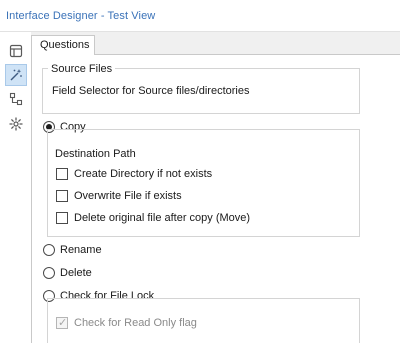 This screenshot has width=400, height=343. I want to click on delete-original-checkbox, so click(62, 218).